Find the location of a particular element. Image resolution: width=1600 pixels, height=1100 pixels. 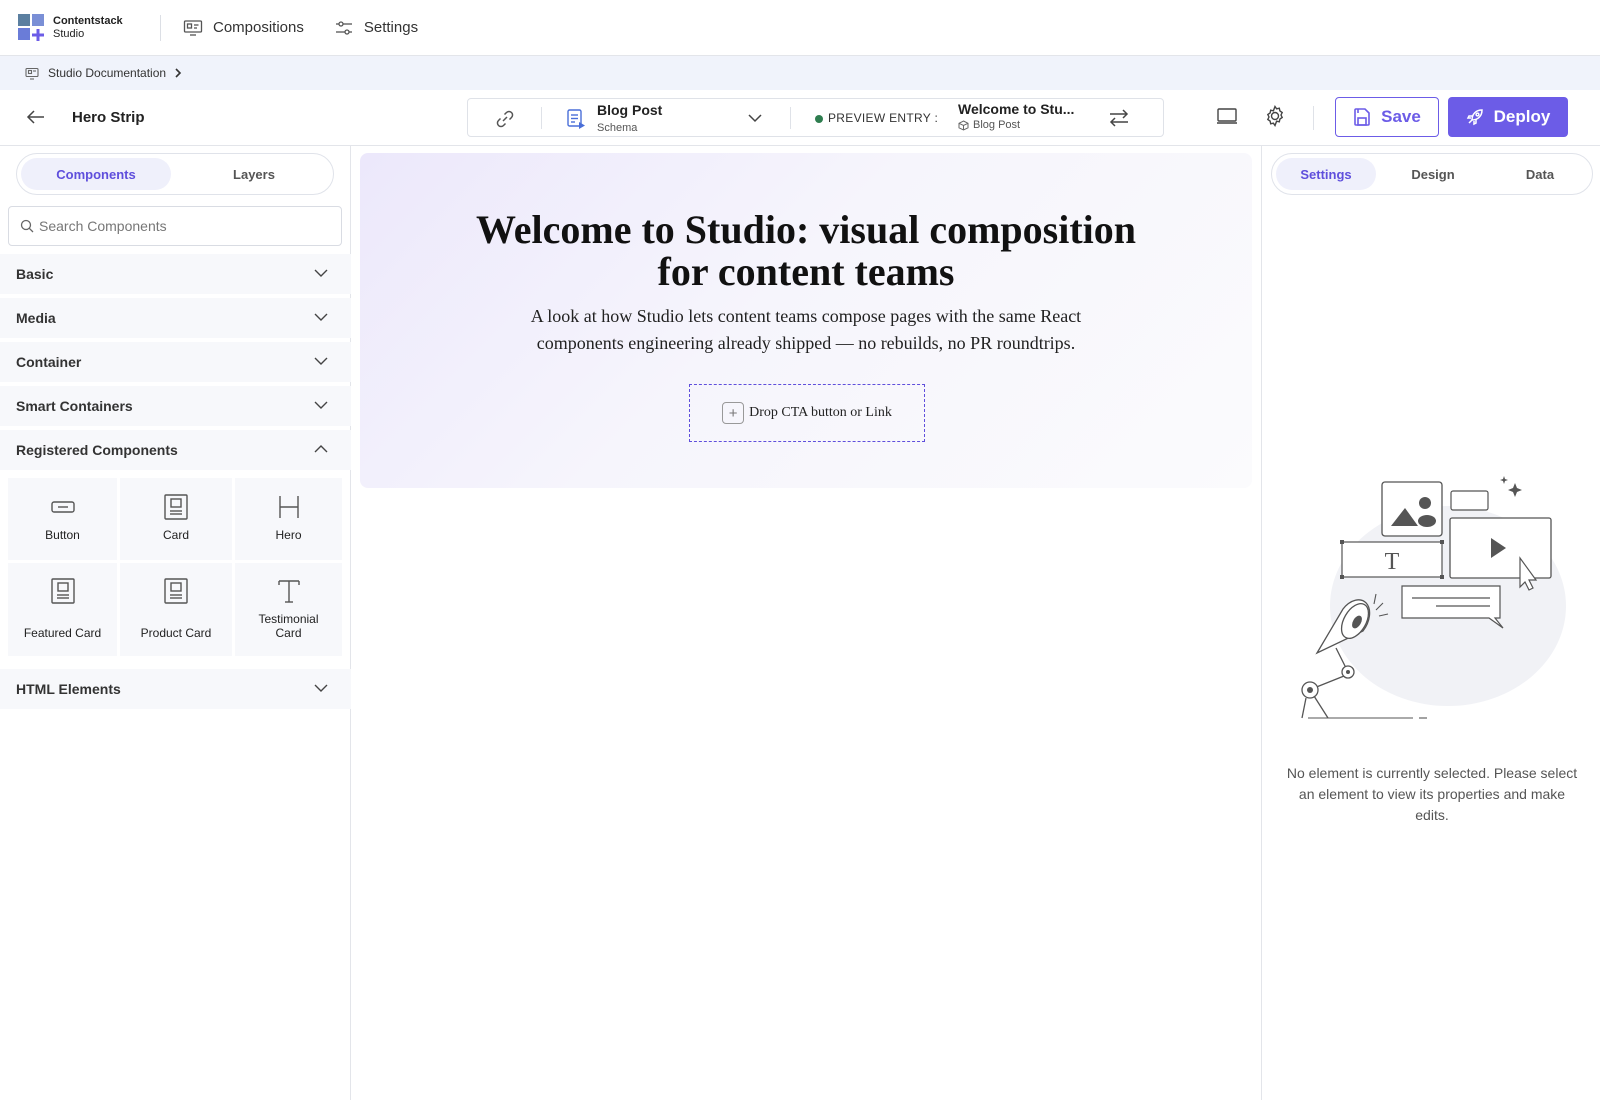

schema-subtitle: Schema is located at coordinates (617, 128).